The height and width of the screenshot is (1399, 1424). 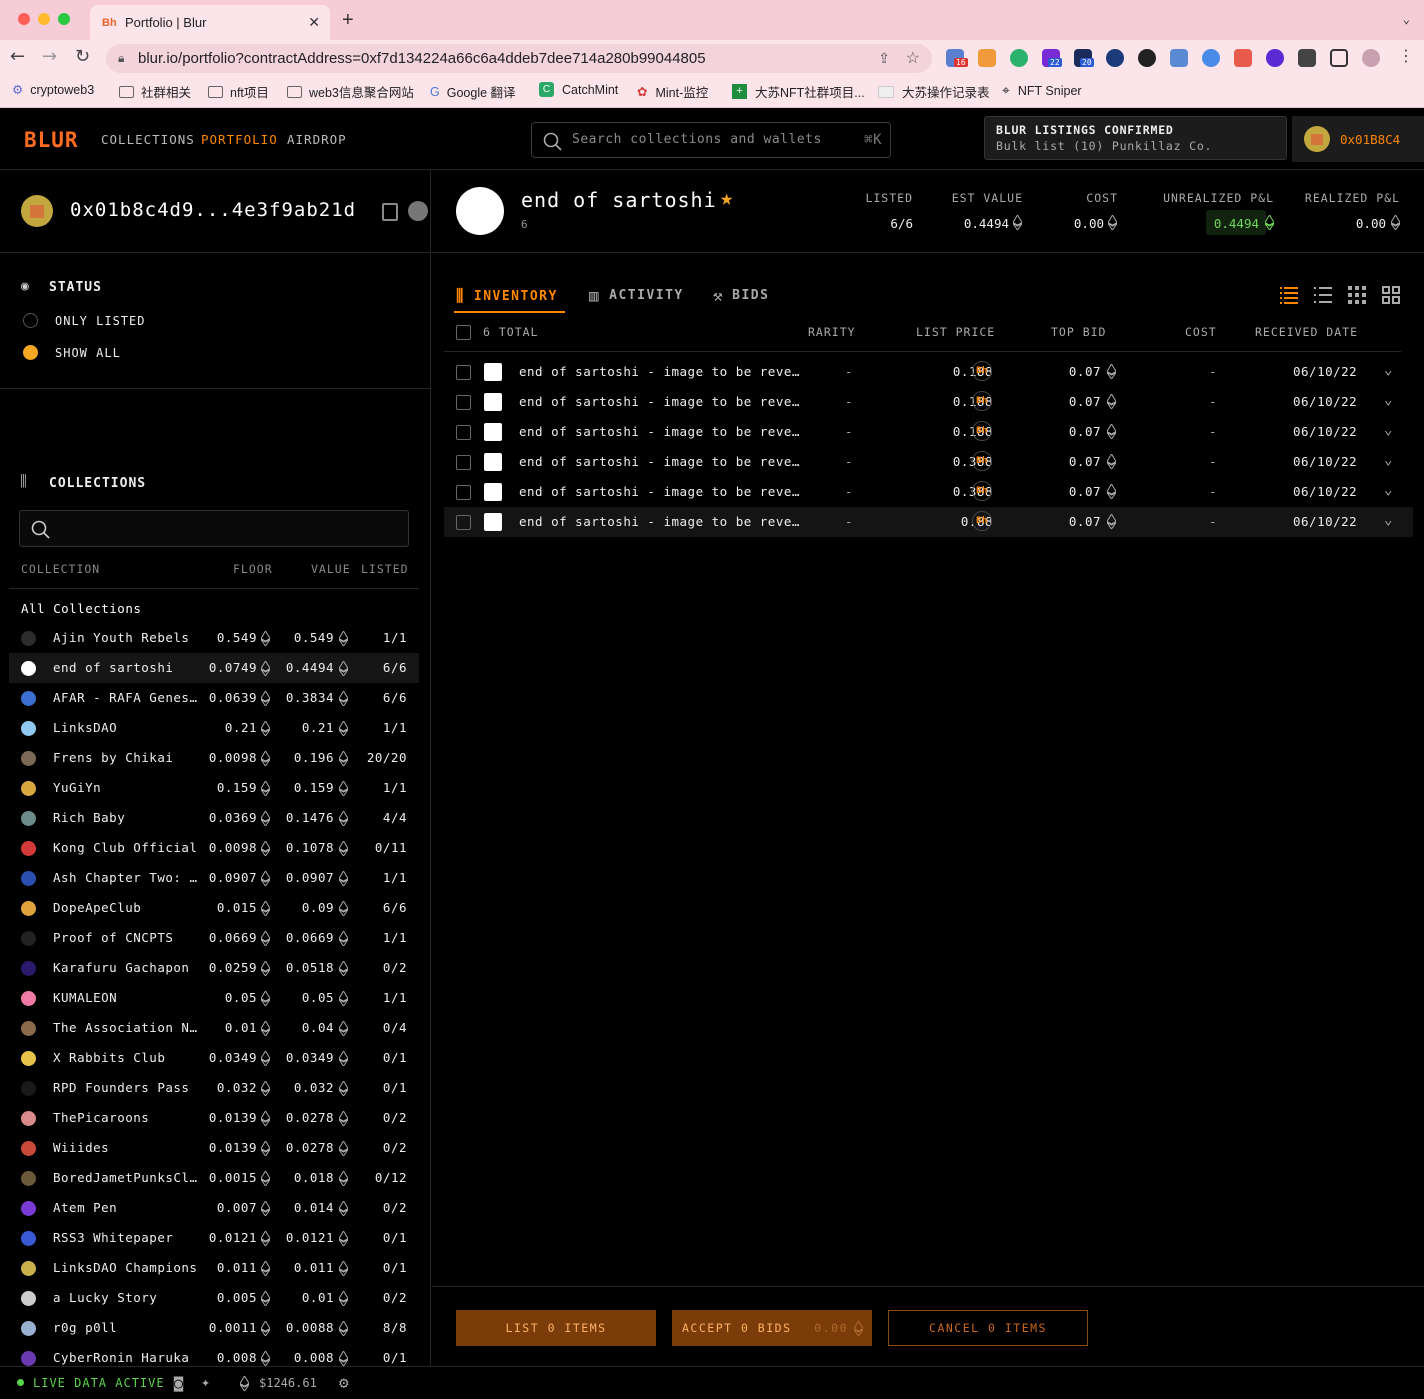 I want to click on etherscan-icon, so click(x=418, y=211).